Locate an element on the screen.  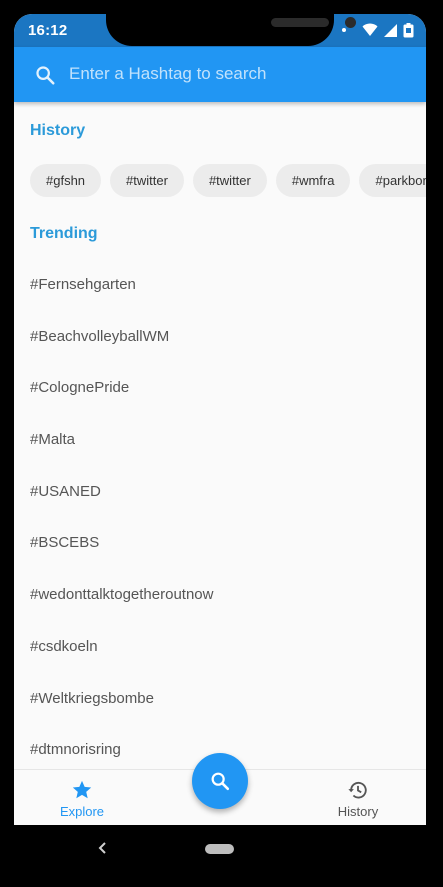
trending-item: #Malta is located at coordinates (220, 440).